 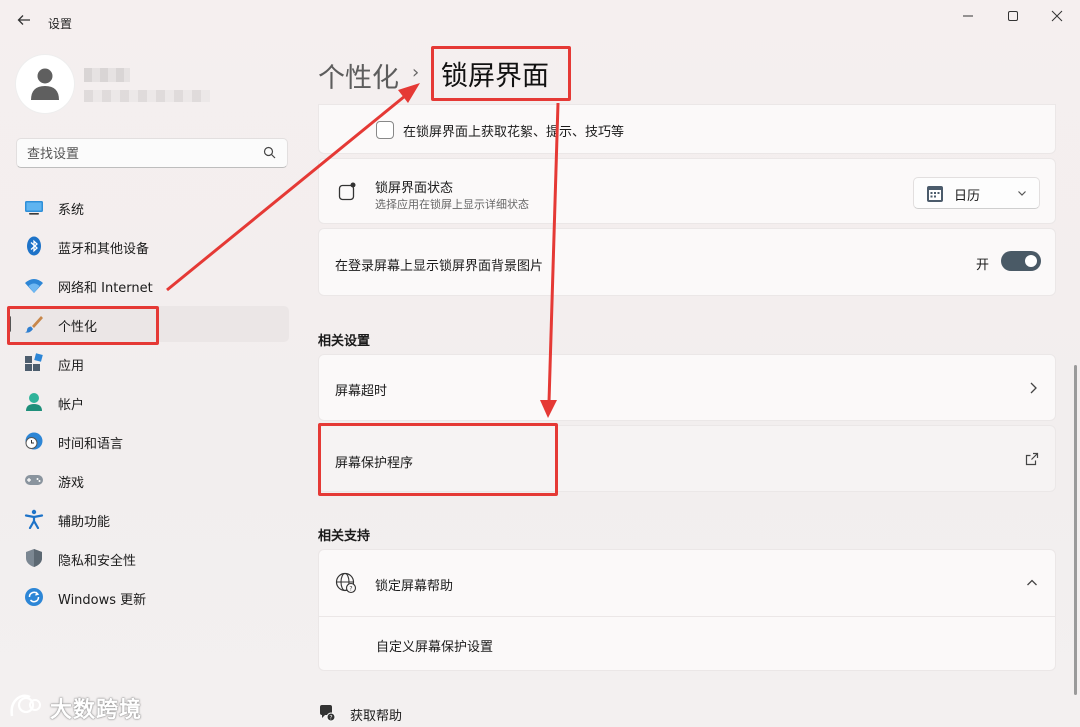 I want to click on help-chat-icon: ?, so click(x=328, y=713).